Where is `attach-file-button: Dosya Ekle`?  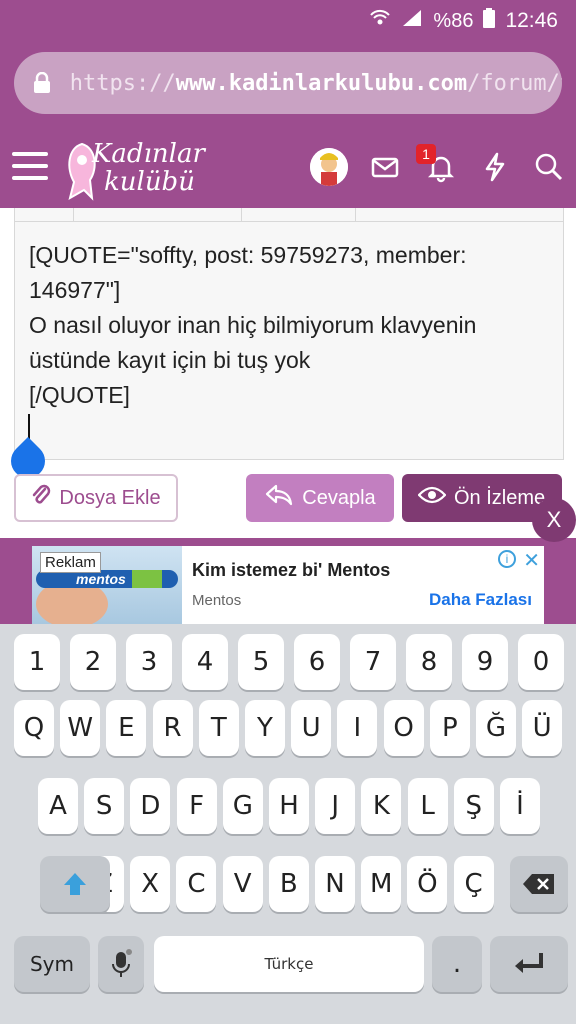
attach-file-button: Dosya Ekle is located at coordinates (96, 498).